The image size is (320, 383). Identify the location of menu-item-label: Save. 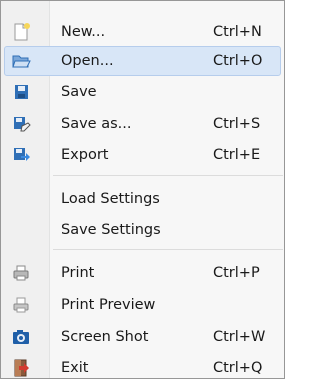
(79, 92).